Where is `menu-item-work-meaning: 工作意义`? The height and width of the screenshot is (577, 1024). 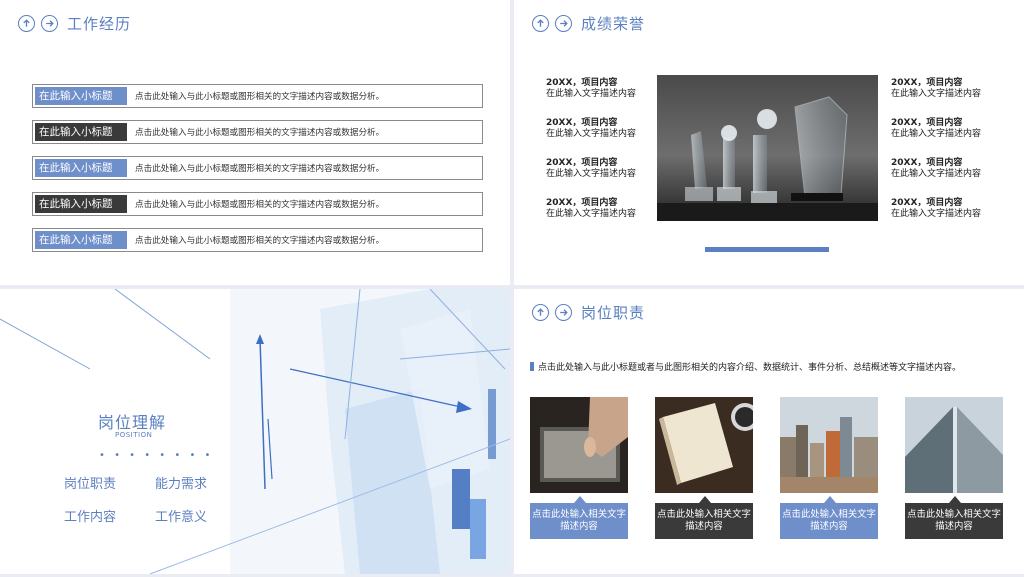
menu-item-work-meaning: 工作意义 is located at coordinates (181, 515).